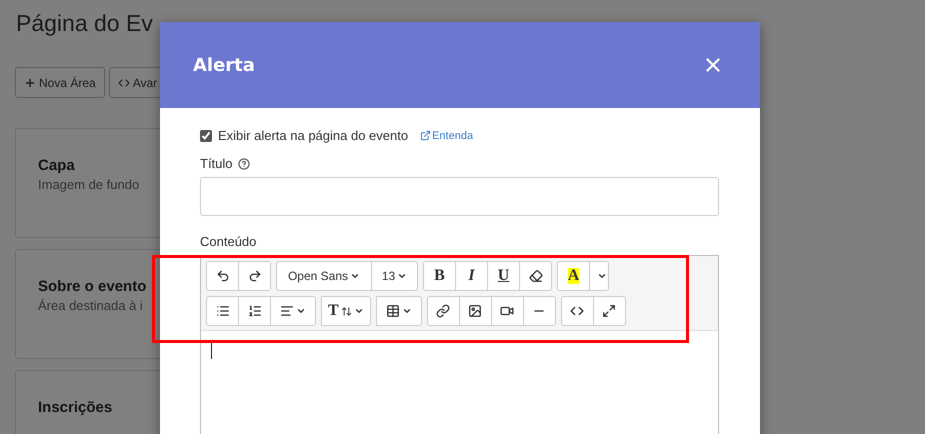 The image size is (925, 434). Describe the element at coordinates (503, 276) in the screenshot. I see `toolbar-button: U` at that location.